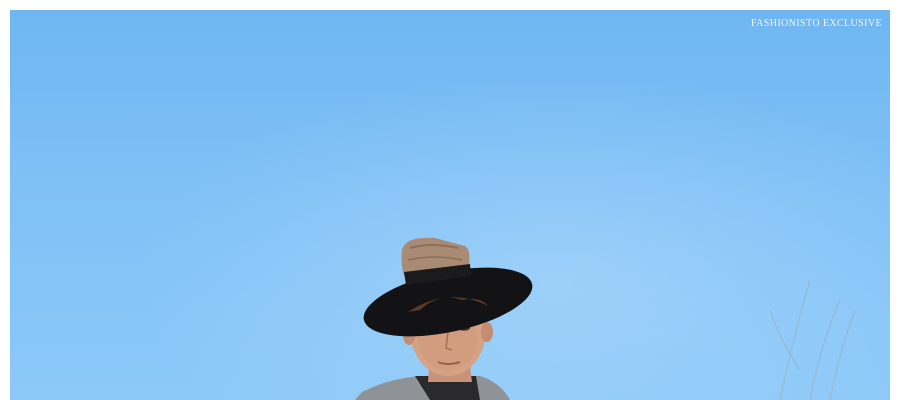  Describe the element at coordinates (816, 23) in the screenshot. I see `watermark-text: FASHIONISTO EXCLUSIVE` at that location.